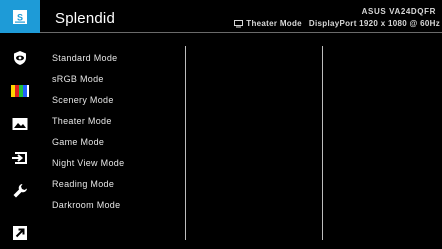 Image resolution: width=442 pixels, height=249 pixels. I want to click on svg-text: S, so click(20, 17).